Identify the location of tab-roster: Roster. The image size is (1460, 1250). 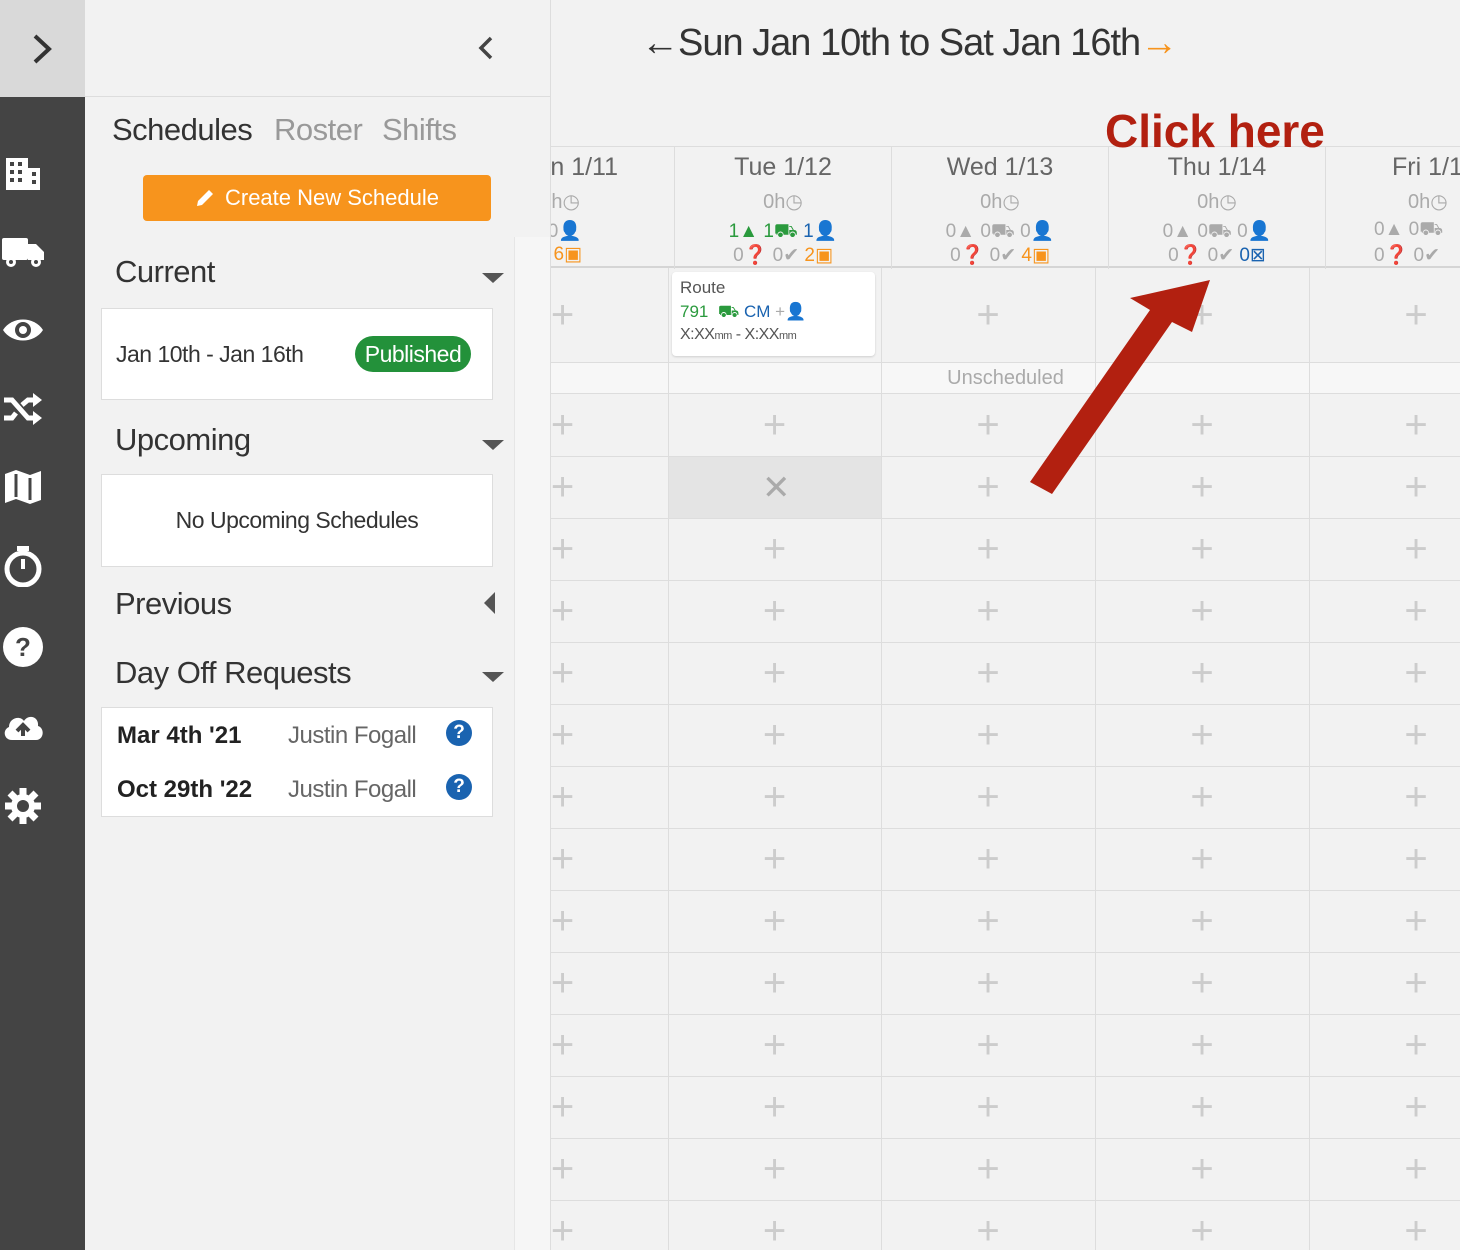
(318, 130).